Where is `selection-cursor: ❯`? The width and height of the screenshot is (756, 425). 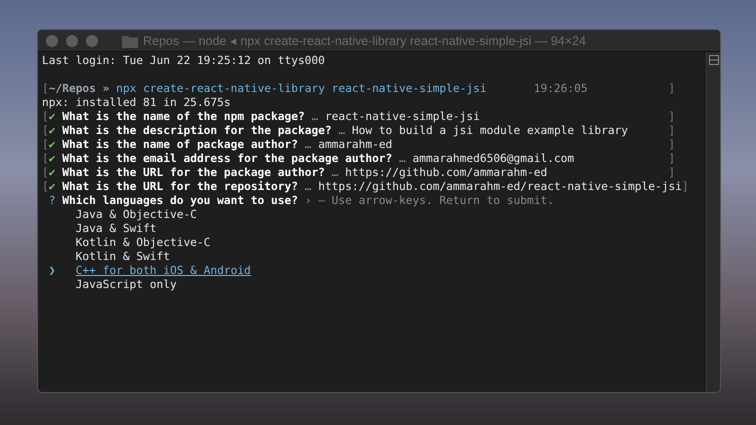
selection-cursor: ❯ is located at coordinates (52, 270).